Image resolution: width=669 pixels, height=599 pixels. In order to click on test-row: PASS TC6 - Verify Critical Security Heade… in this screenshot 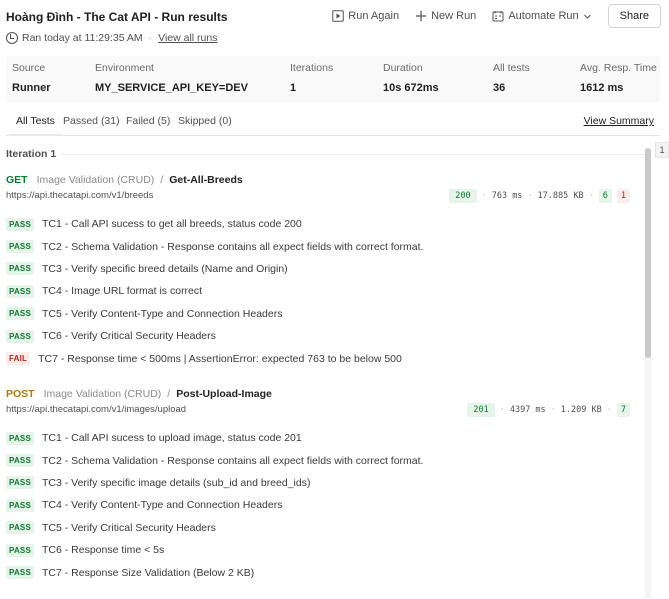, I will do `click(321, 336)`.